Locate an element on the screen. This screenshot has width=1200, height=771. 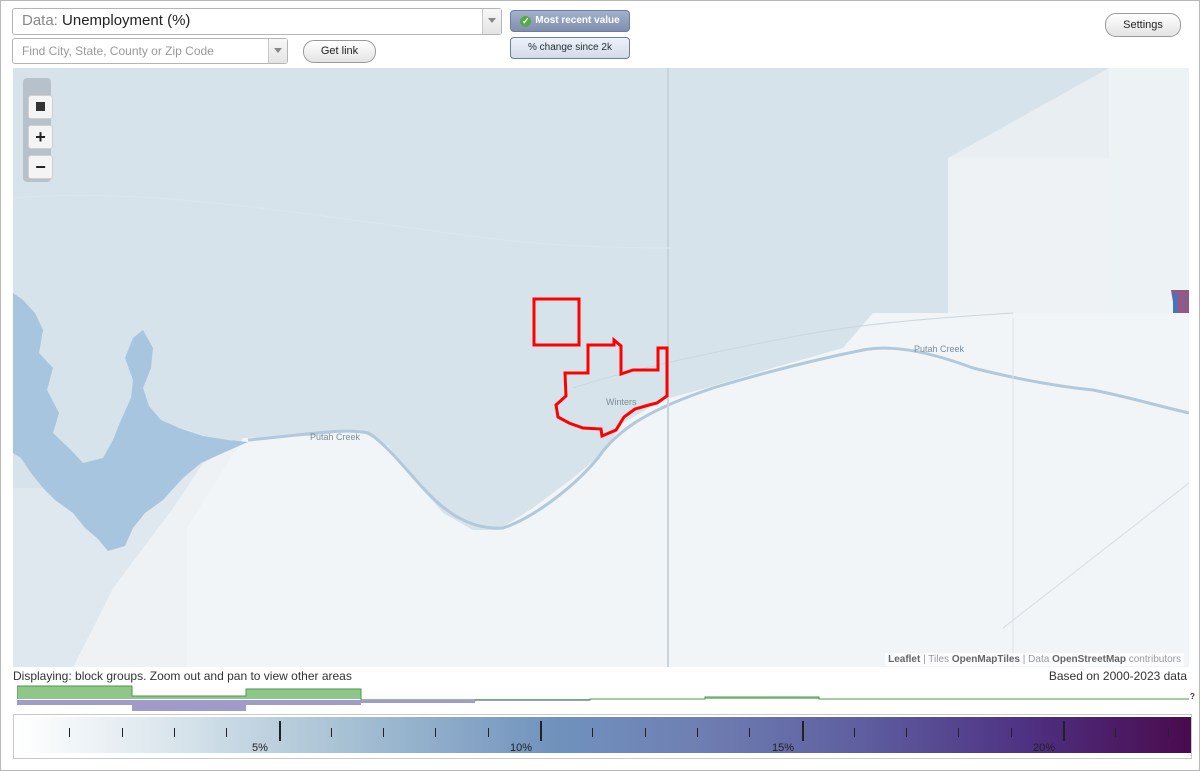
legend-label: 20% is located at coordinates (1044, 748).